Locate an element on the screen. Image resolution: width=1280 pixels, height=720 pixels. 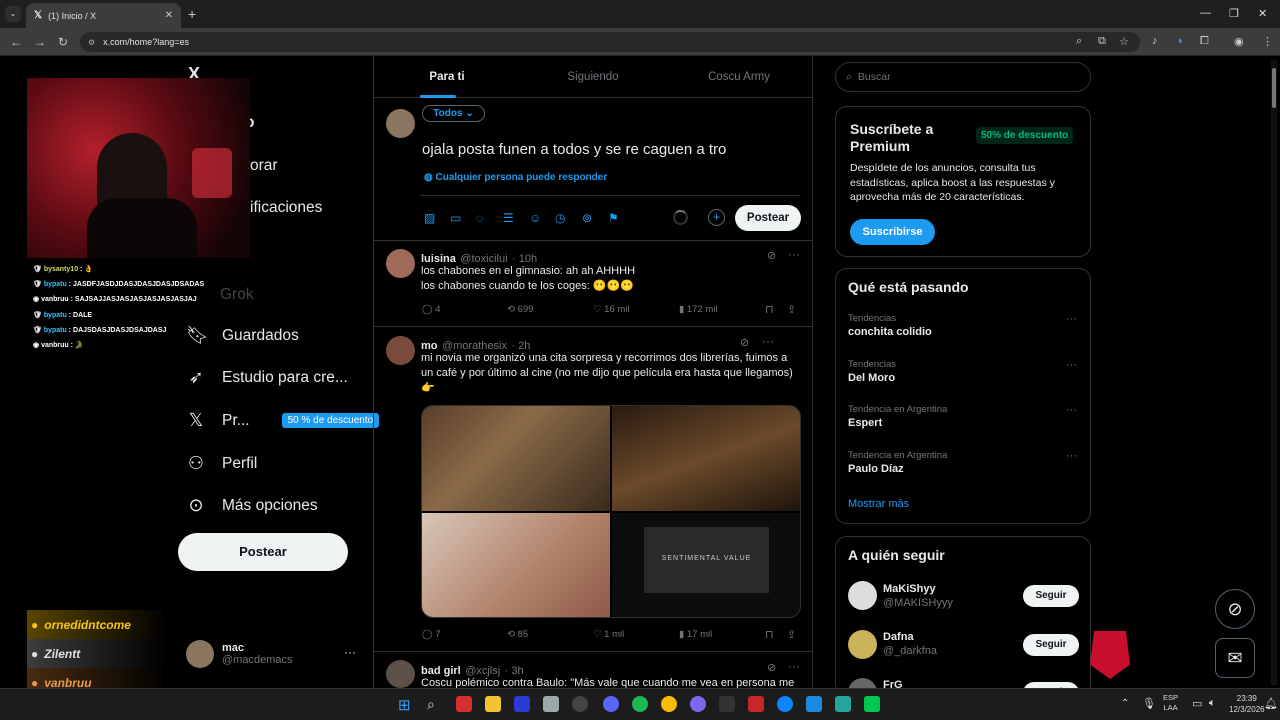
account-switcher: mac @macdemacs is located at coordinates (239, 654).